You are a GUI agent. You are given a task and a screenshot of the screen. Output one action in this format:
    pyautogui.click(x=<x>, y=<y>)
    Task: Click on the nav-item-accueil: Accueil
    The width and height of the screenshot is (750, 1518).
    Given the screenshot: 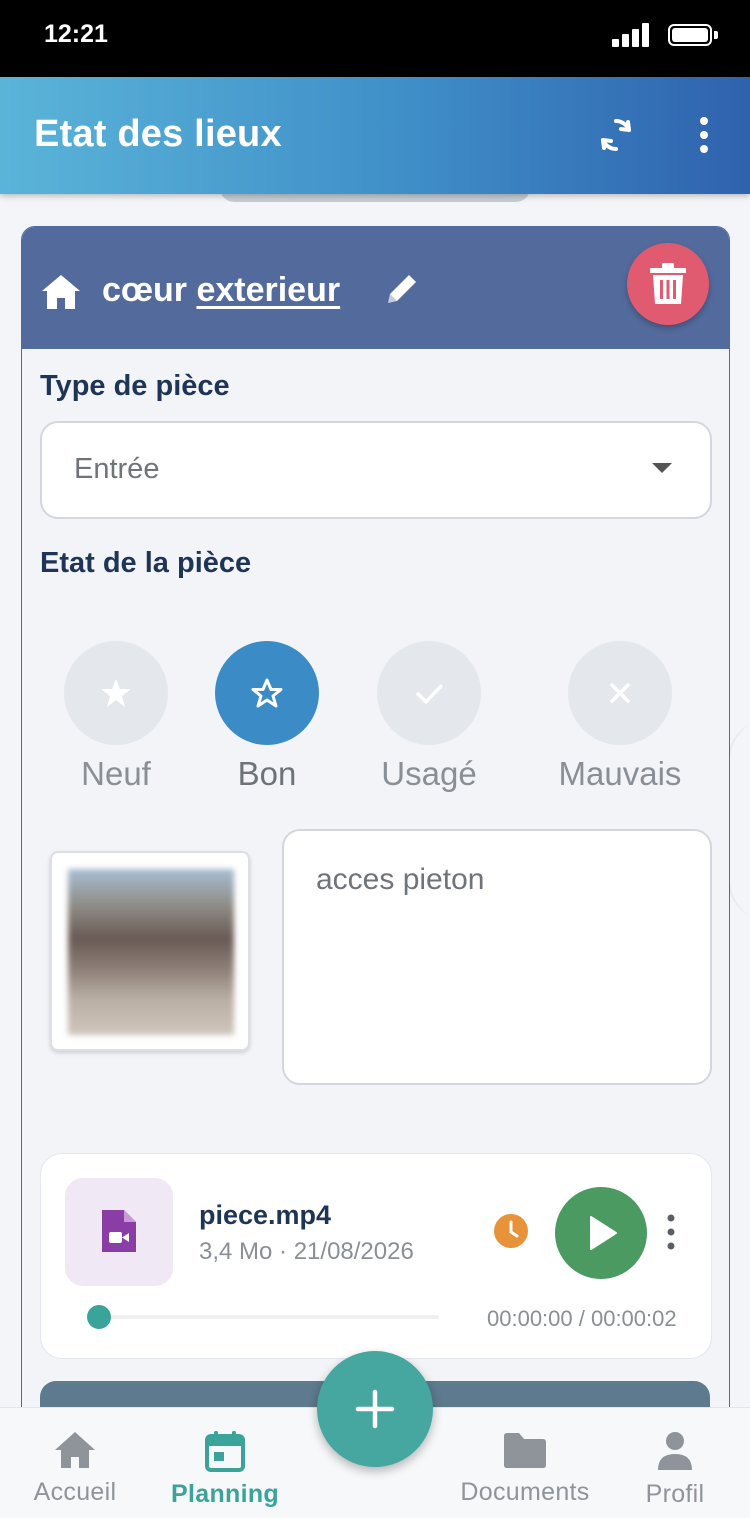 What is the action you would take?
    pyautogui.click(x=75, y=1468)
    